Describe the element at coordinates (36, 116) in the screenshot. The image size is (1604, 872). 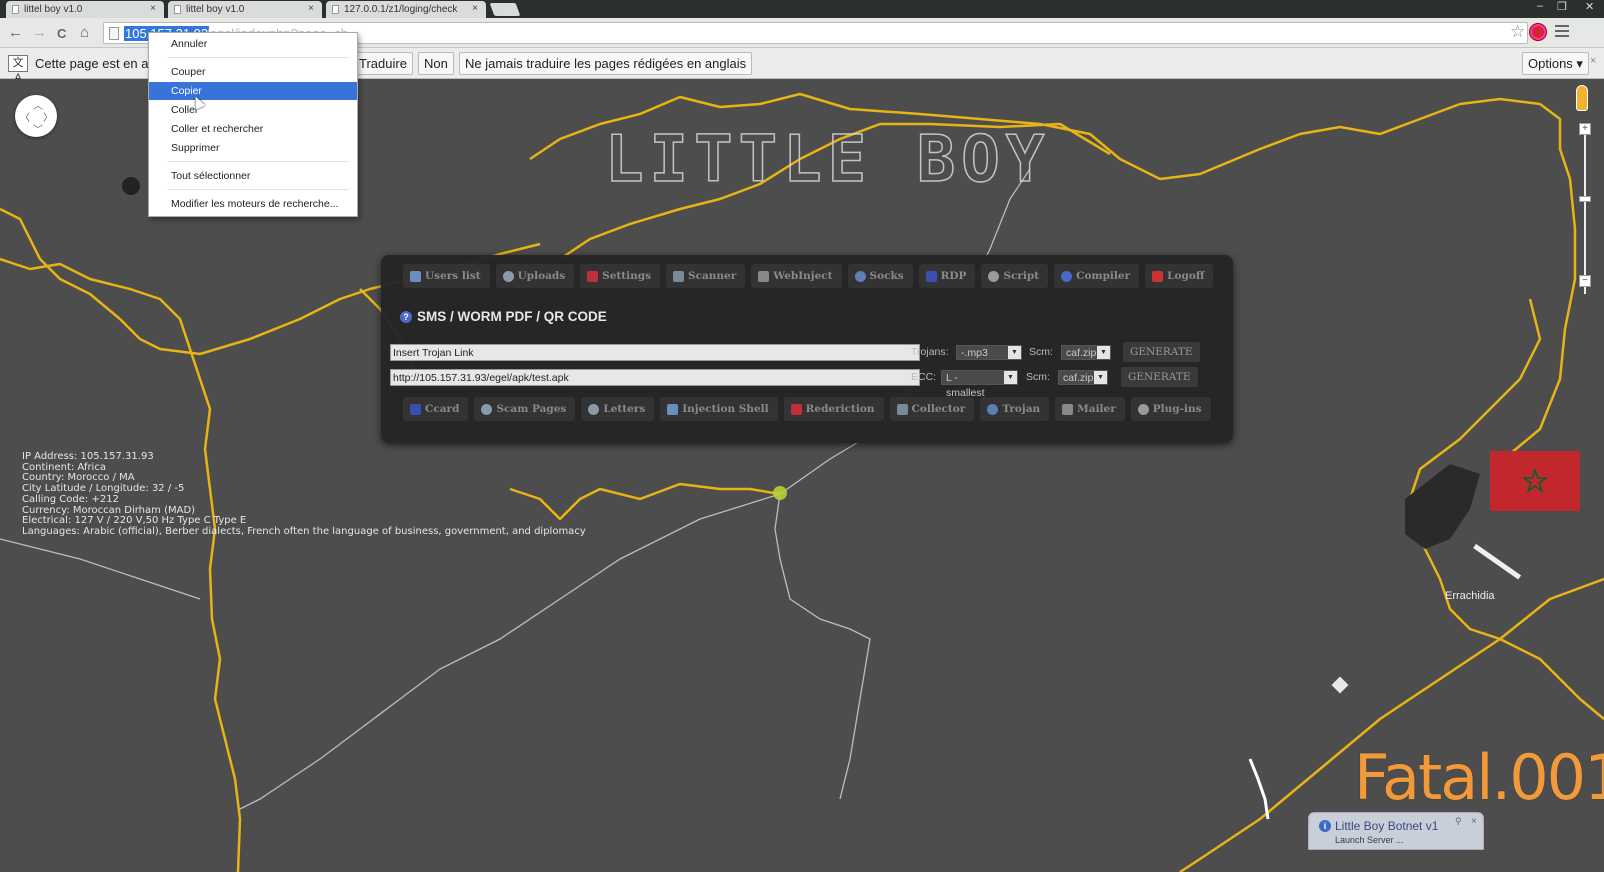
I see `pan-control: ︿ ﹀ 〈 〉` at that location.